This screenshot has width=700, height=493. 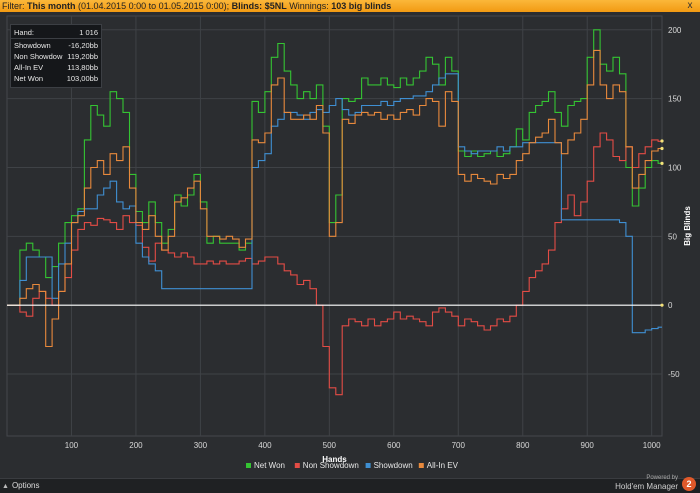 I want to click on chart-legend: Net Won Non Showdown Showdown All-In EV, so click(x=352, y=465).